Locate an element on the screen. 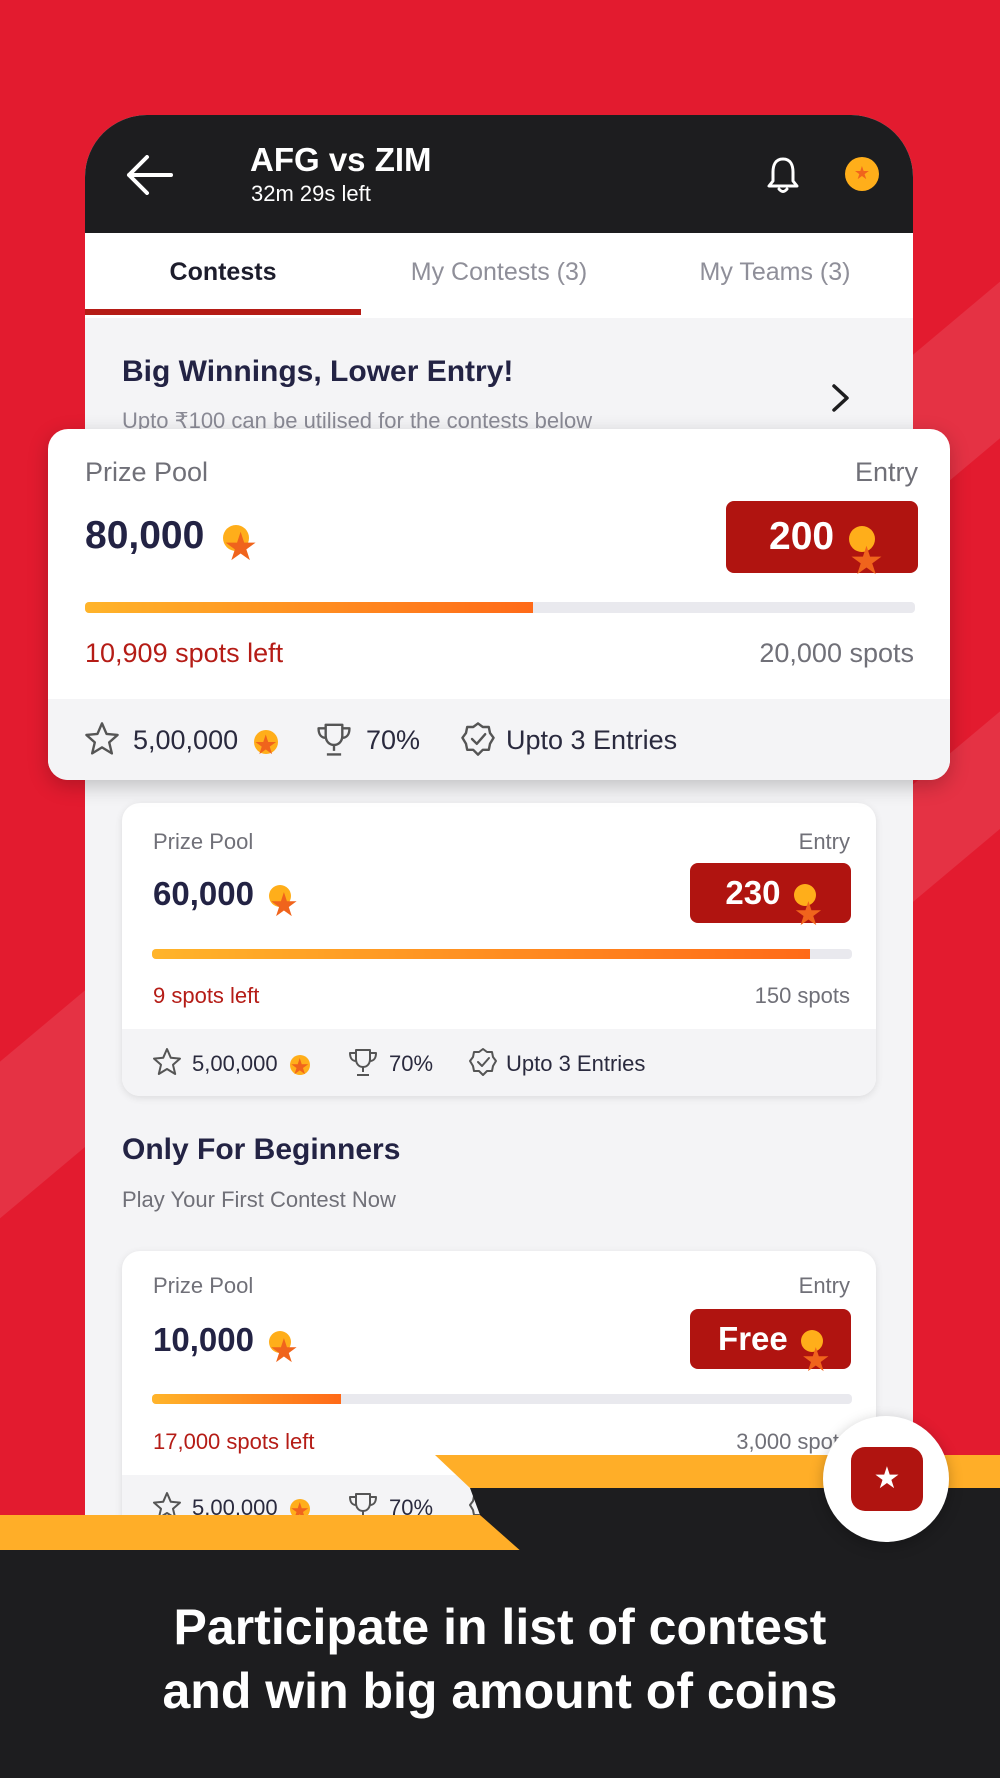 The image size is (1000, 1778). entry-fee-button: 230 is located at coordinates (770, 893).